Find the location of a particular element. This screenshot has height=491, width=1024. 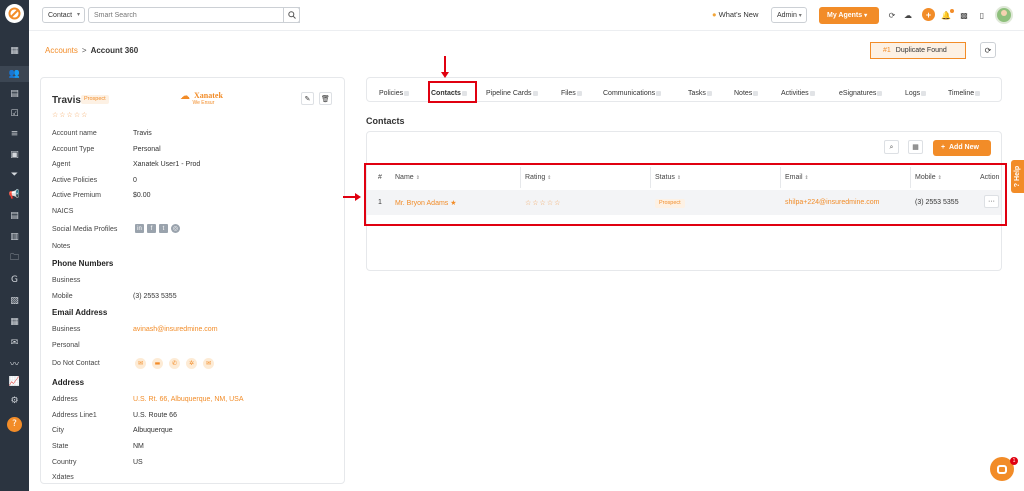

agency-logo: ☁ Xanatek We Ensur is located at coordinates (201, 98).